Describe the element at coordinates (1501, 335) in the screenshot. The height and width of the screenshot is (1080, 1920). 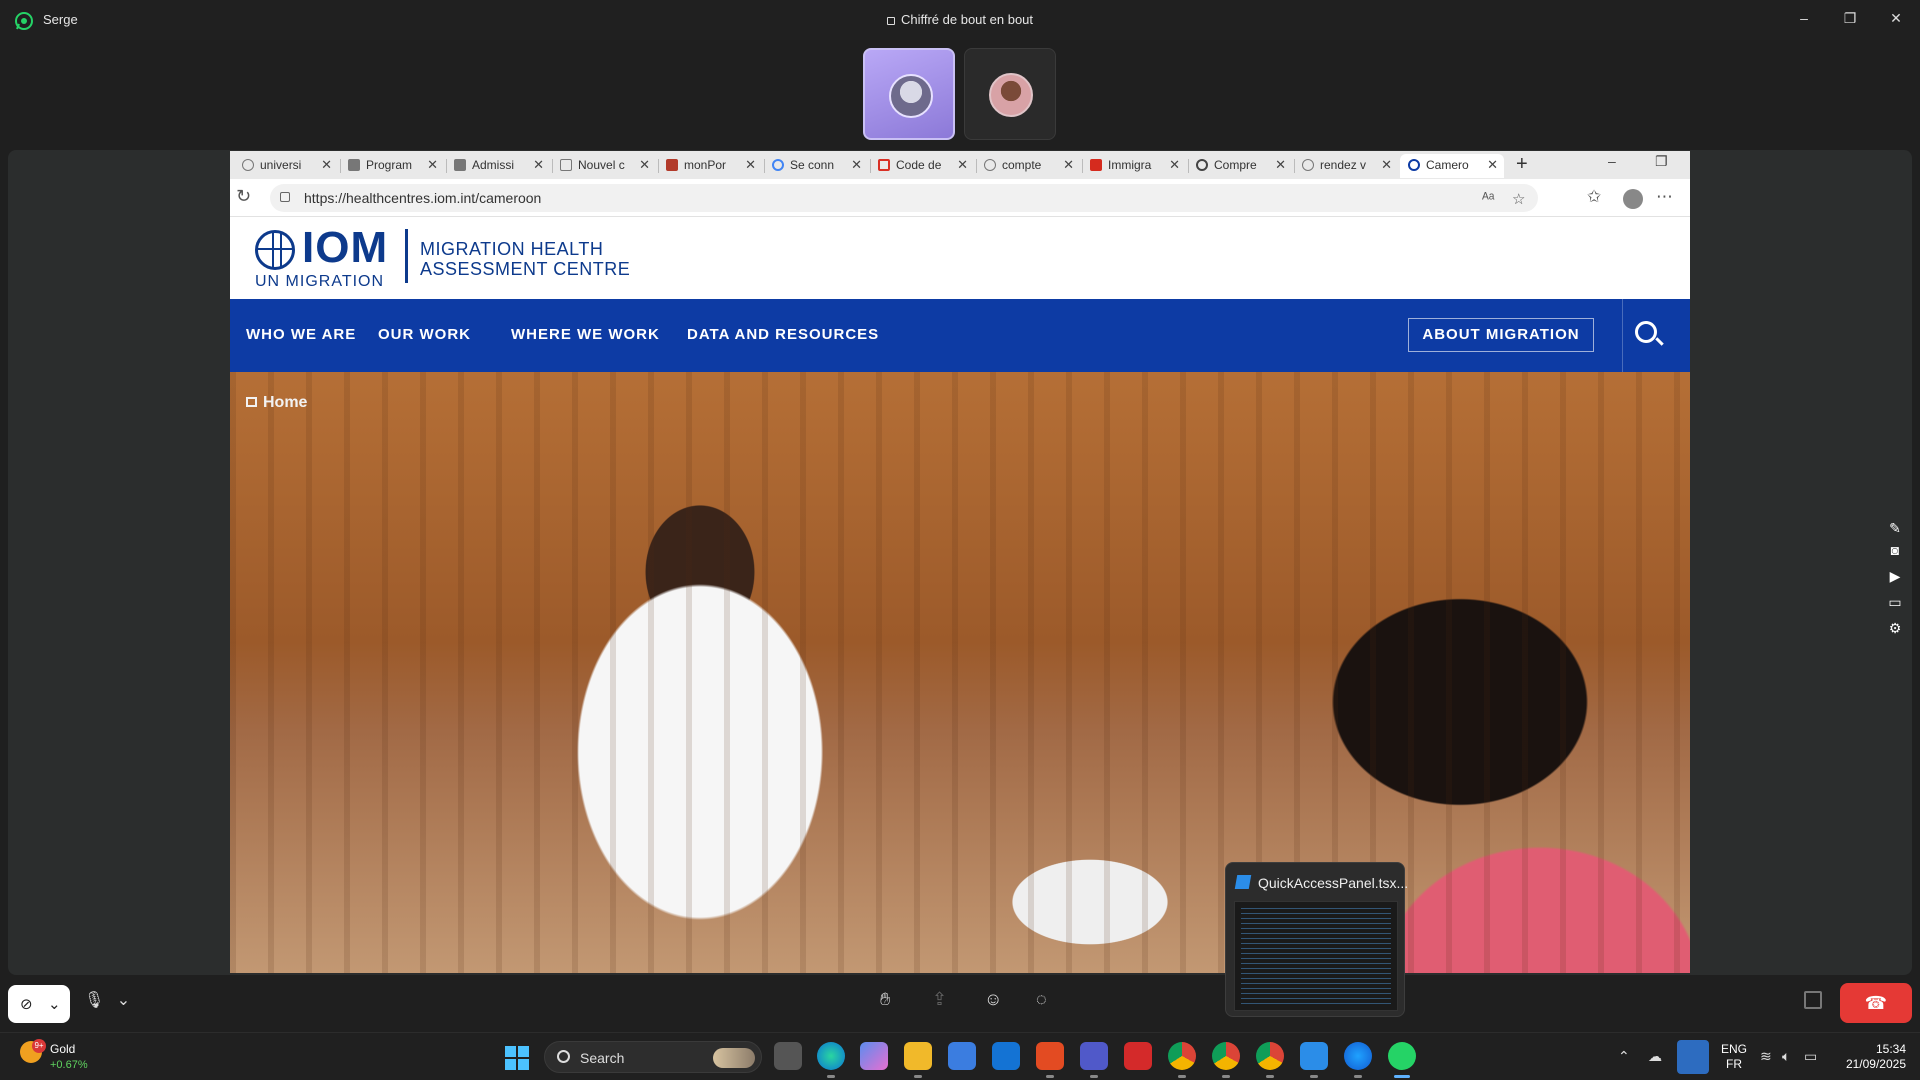
I see `about-migration-button: ABOUT MIGRATION` at that location.